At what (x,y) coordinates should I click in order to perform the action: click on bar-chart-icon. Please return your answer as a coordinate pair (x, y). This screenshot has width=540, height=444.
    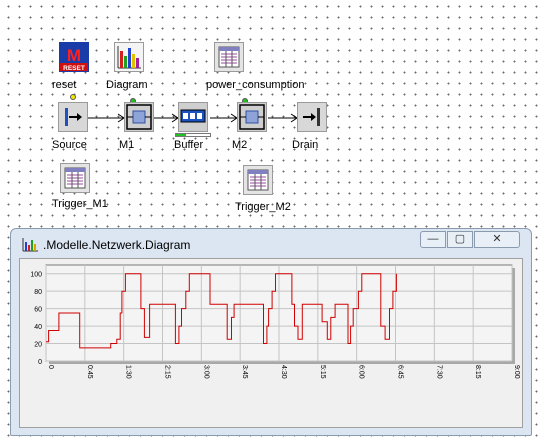
    Looking at the image, I should click on (129, 57).